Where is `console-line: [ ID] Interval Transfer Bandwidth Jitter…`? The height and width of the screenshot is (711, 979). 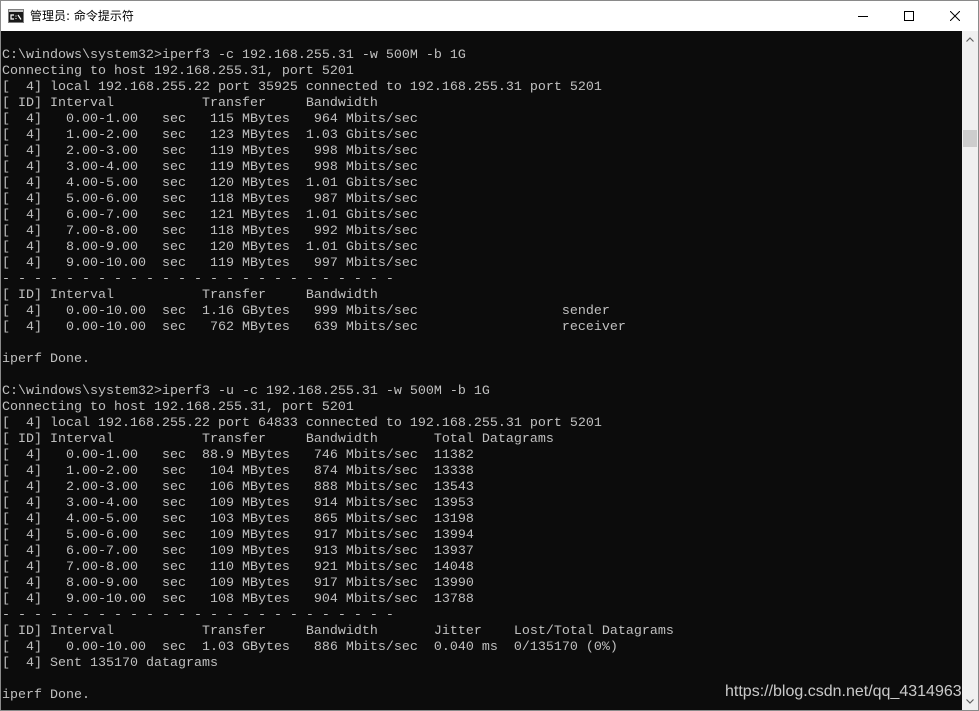 console-line: [ ID] Interval Transfer Bandwidth Jitter… is located at coordinates (338, 631).